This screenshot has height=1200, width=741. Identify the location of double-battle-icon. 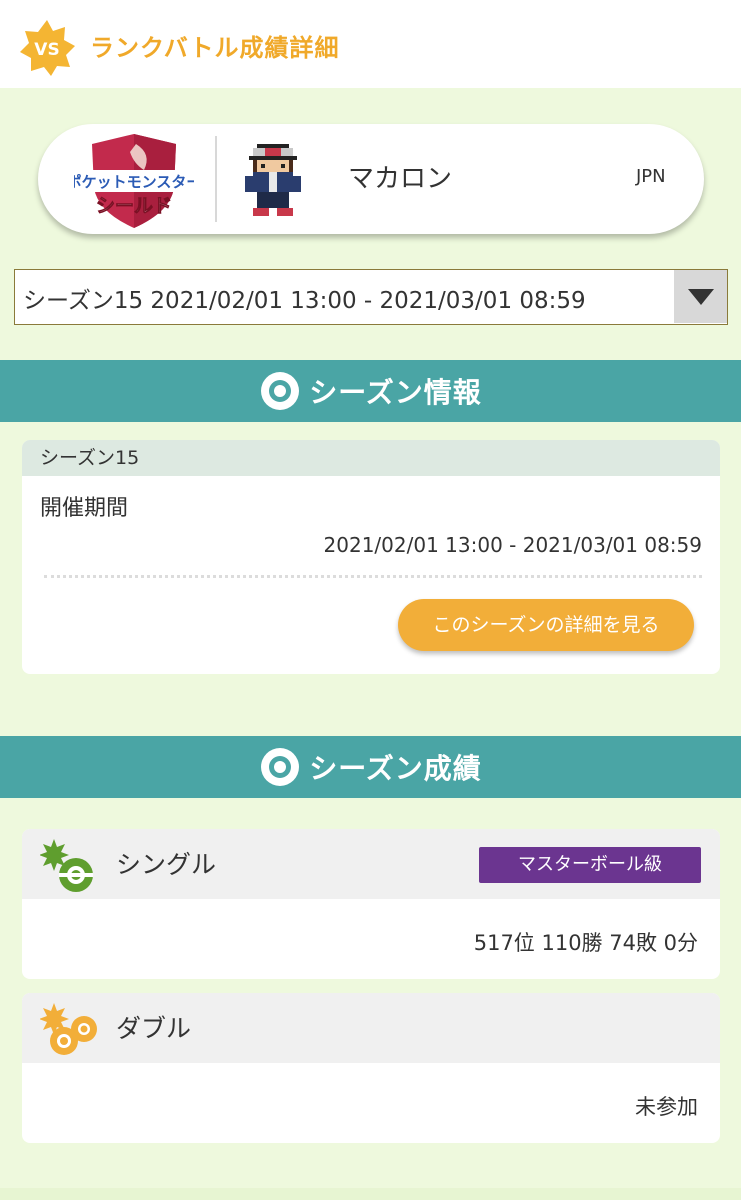
(68, 1029).